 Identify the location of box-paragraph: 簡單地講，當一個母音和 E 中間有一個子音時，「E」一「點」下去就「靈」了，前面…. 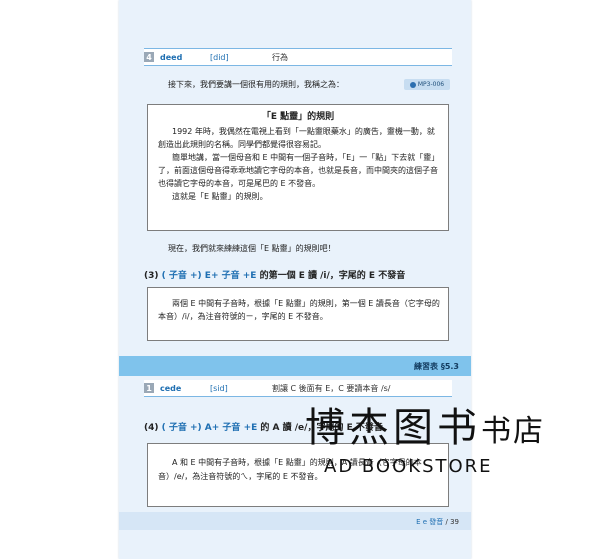
(299, 170).